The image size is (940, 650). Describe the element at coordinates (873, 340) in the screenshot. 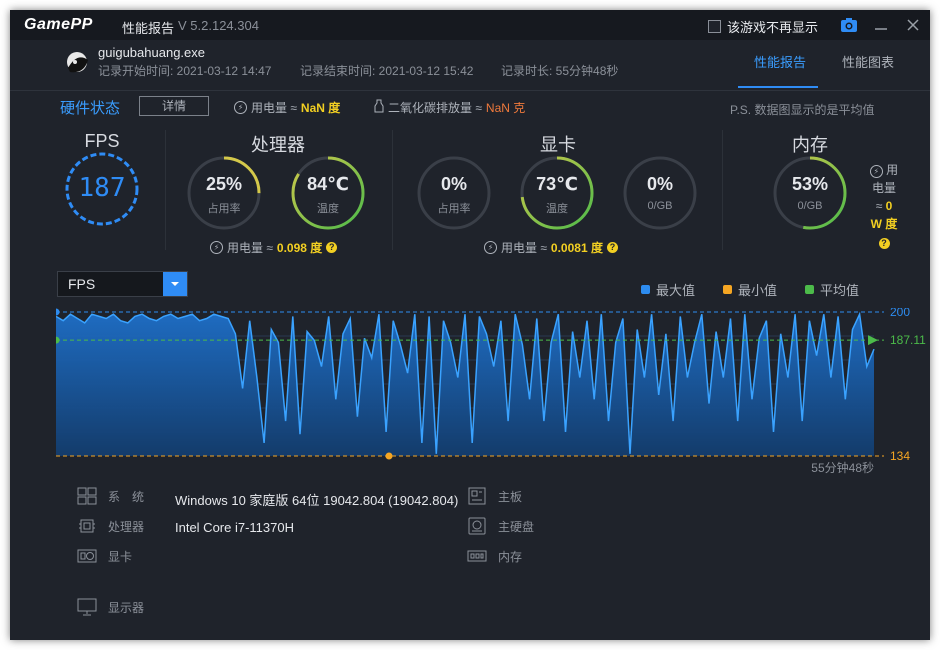

I see `avg-arrow` at that location.